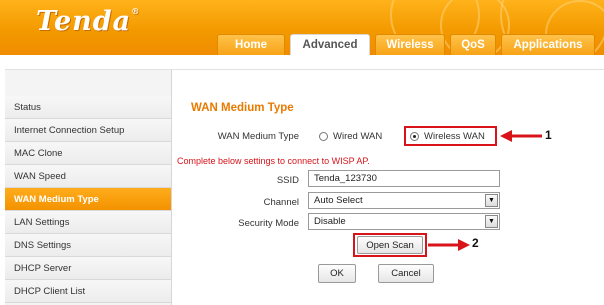 The width and height of the screenshot is (604, 305). What do you see at coordinates (390, 245) in the screenshot?
I see `open-scan-button: Open Scan` at bounding box center [390, 245].